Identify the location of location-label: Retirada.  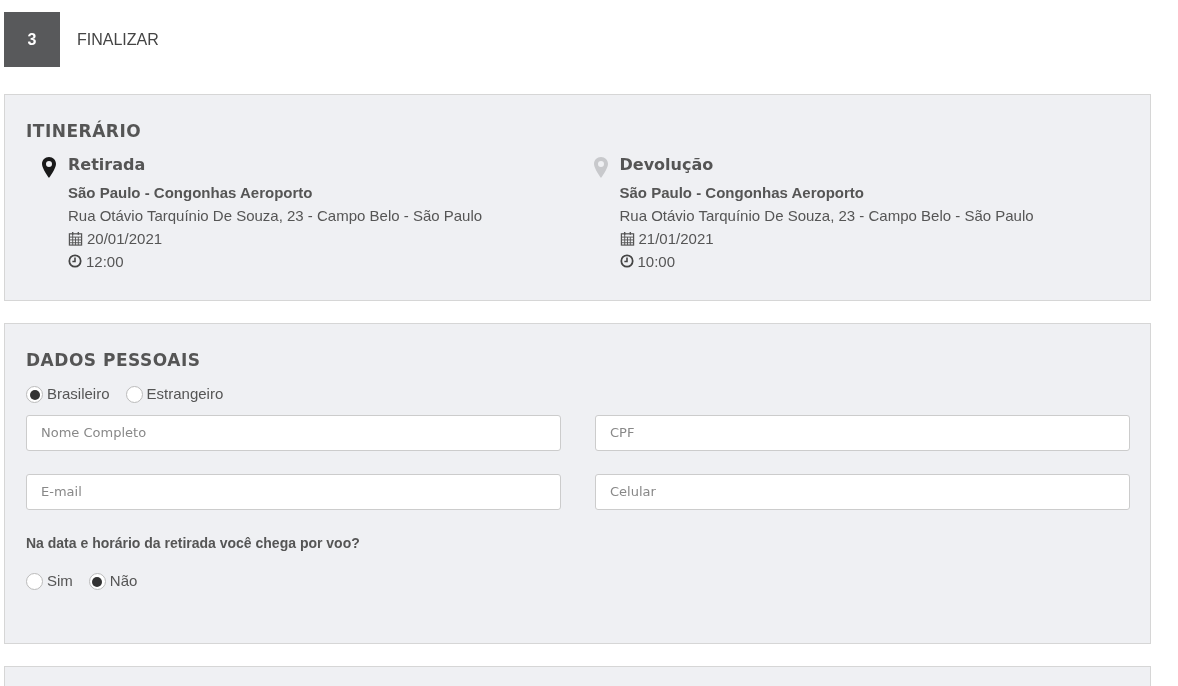
(107, 164).